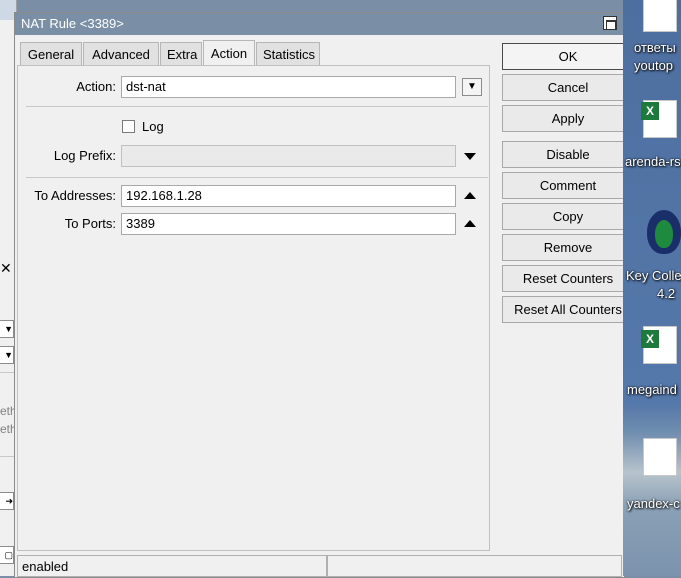 The image size is (681, 578). I want to click on log-prefix-label: Log Prefix:, so click(84, 155).